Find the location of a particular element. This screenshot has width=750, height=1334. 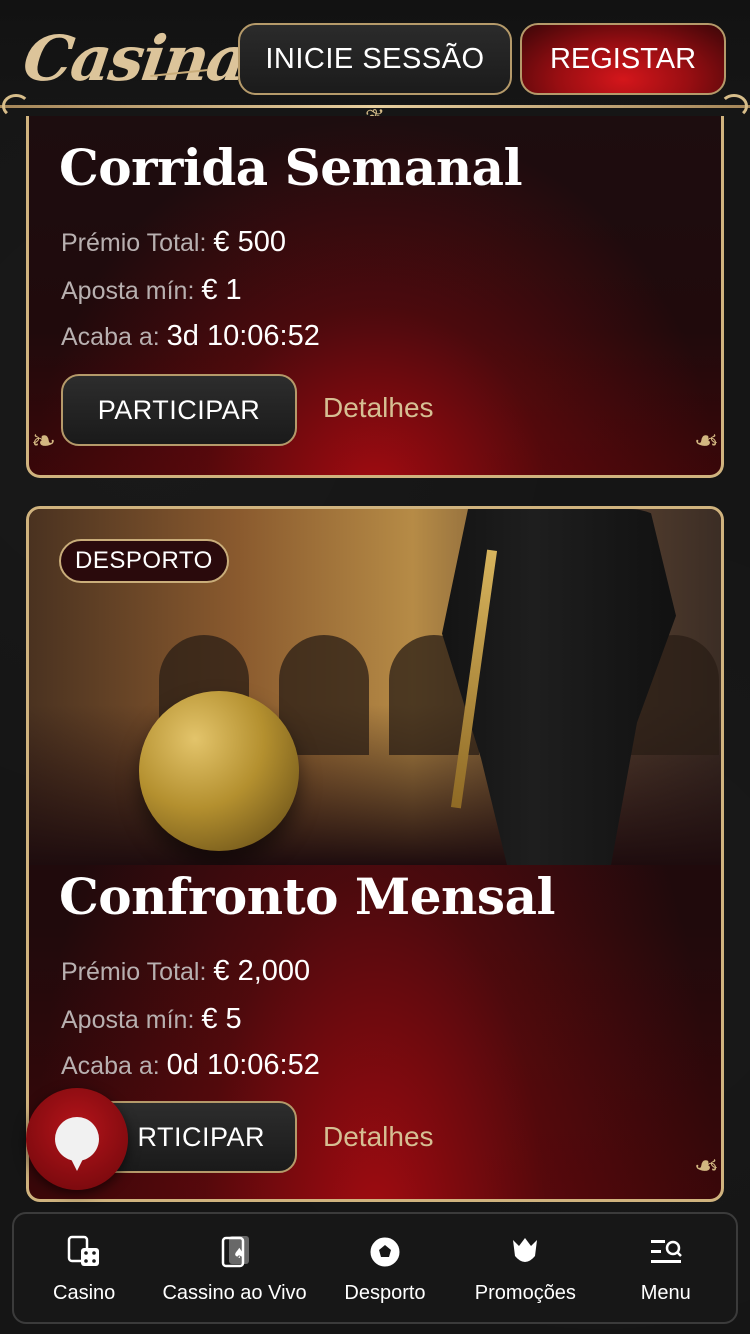

live-chat-button is located at coordinates (77, 1139).